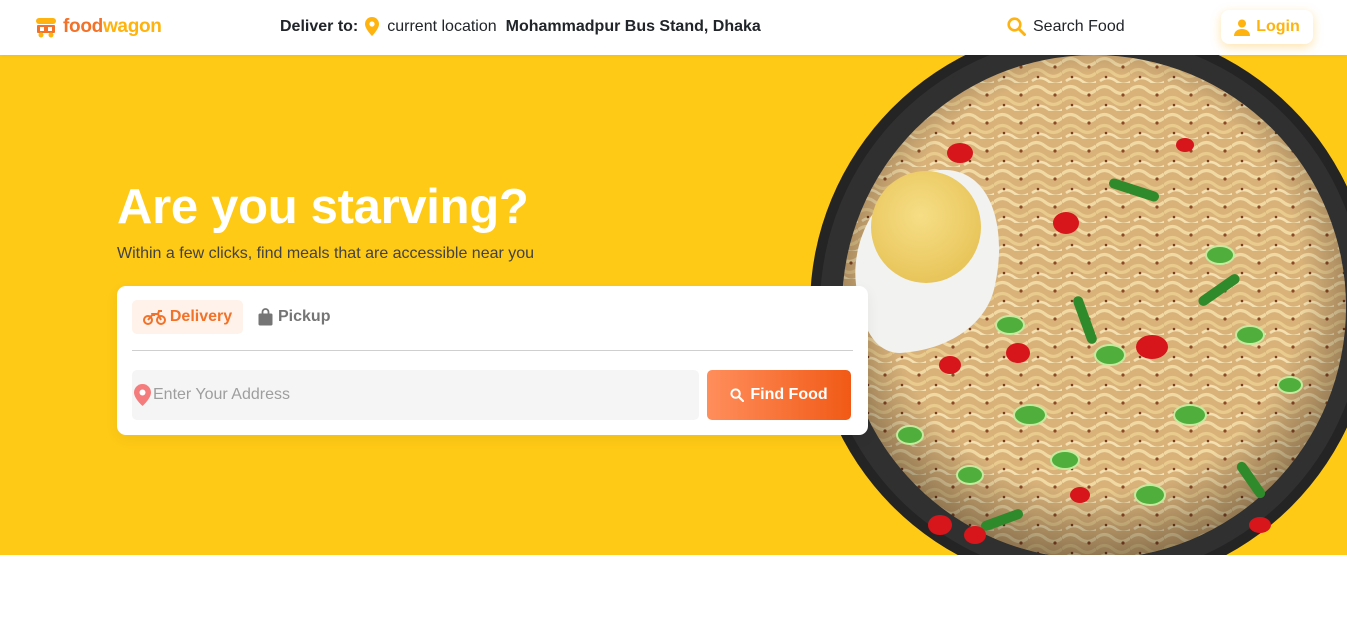 The height and width of the screenshot is (622, 1347). What do you see at coordinates (1079, 26) in the screenshot?
I see `search-food-label: Search Food` at bounding box center [1079, 26].